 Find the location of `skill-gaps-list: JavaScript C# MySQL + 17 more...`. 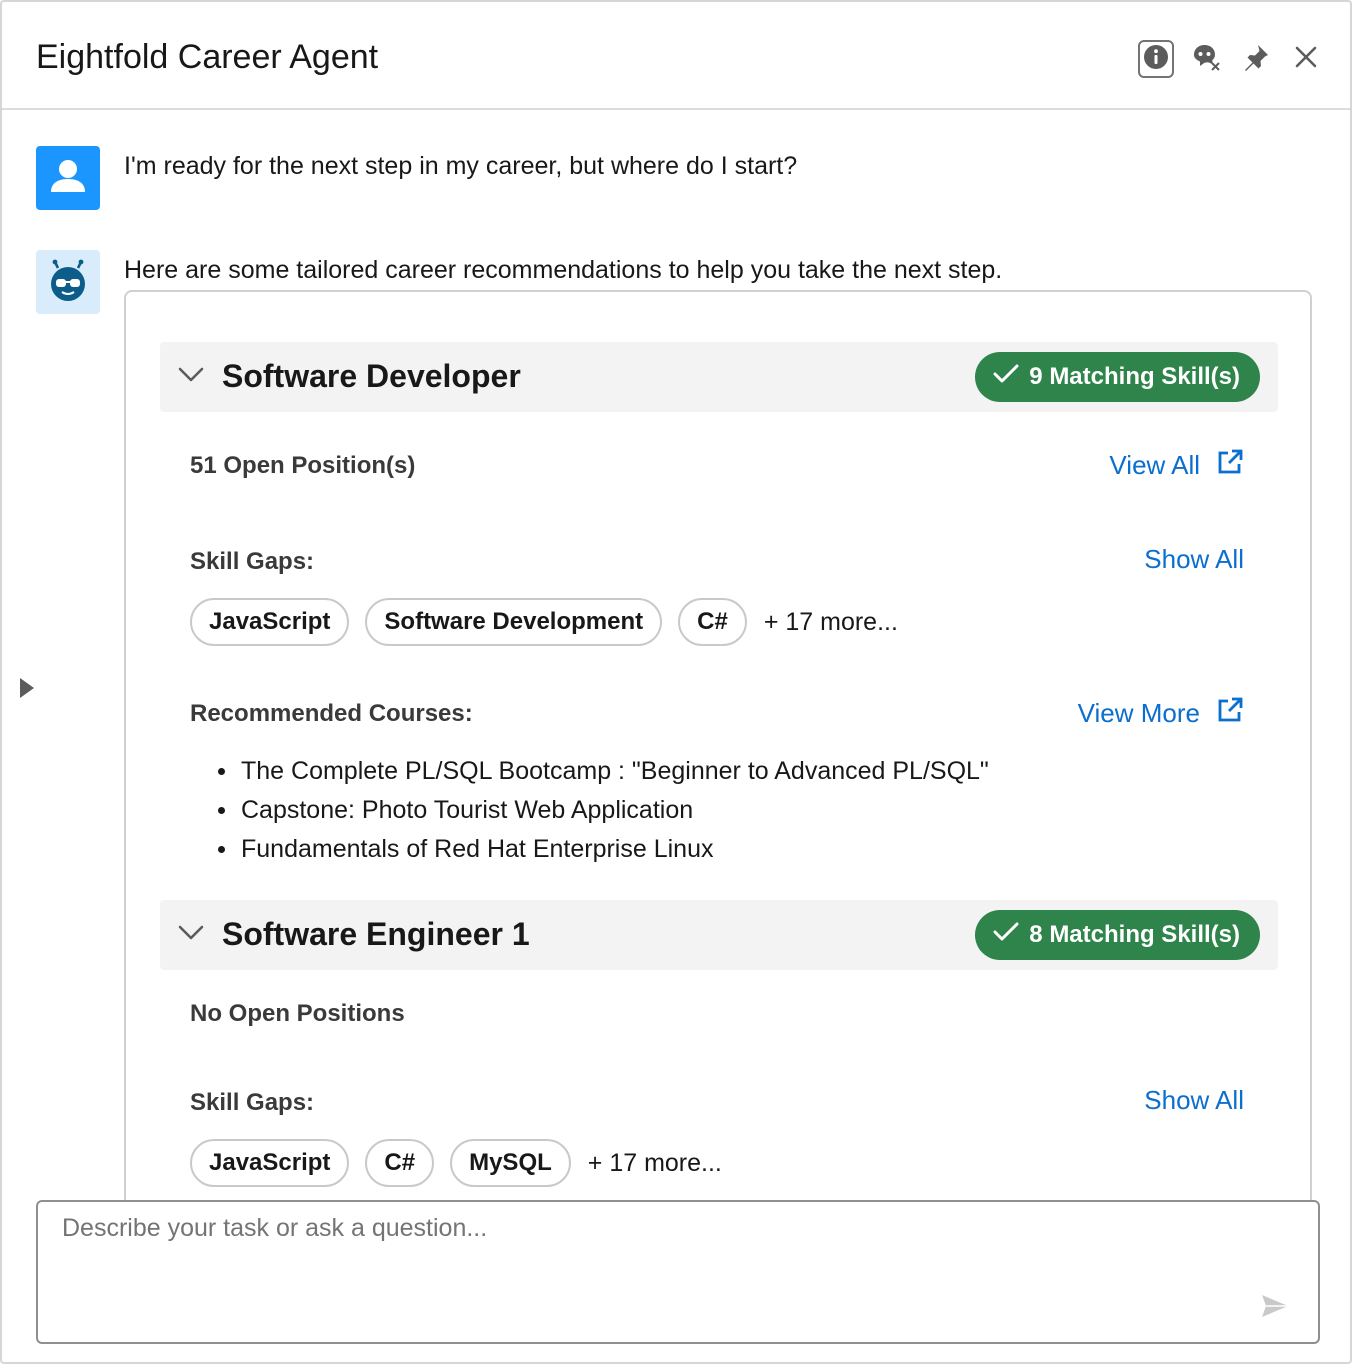

skill-gaps-list: JavaScript C# MySQL + 17 more... is located at coordinates (456, 1163).